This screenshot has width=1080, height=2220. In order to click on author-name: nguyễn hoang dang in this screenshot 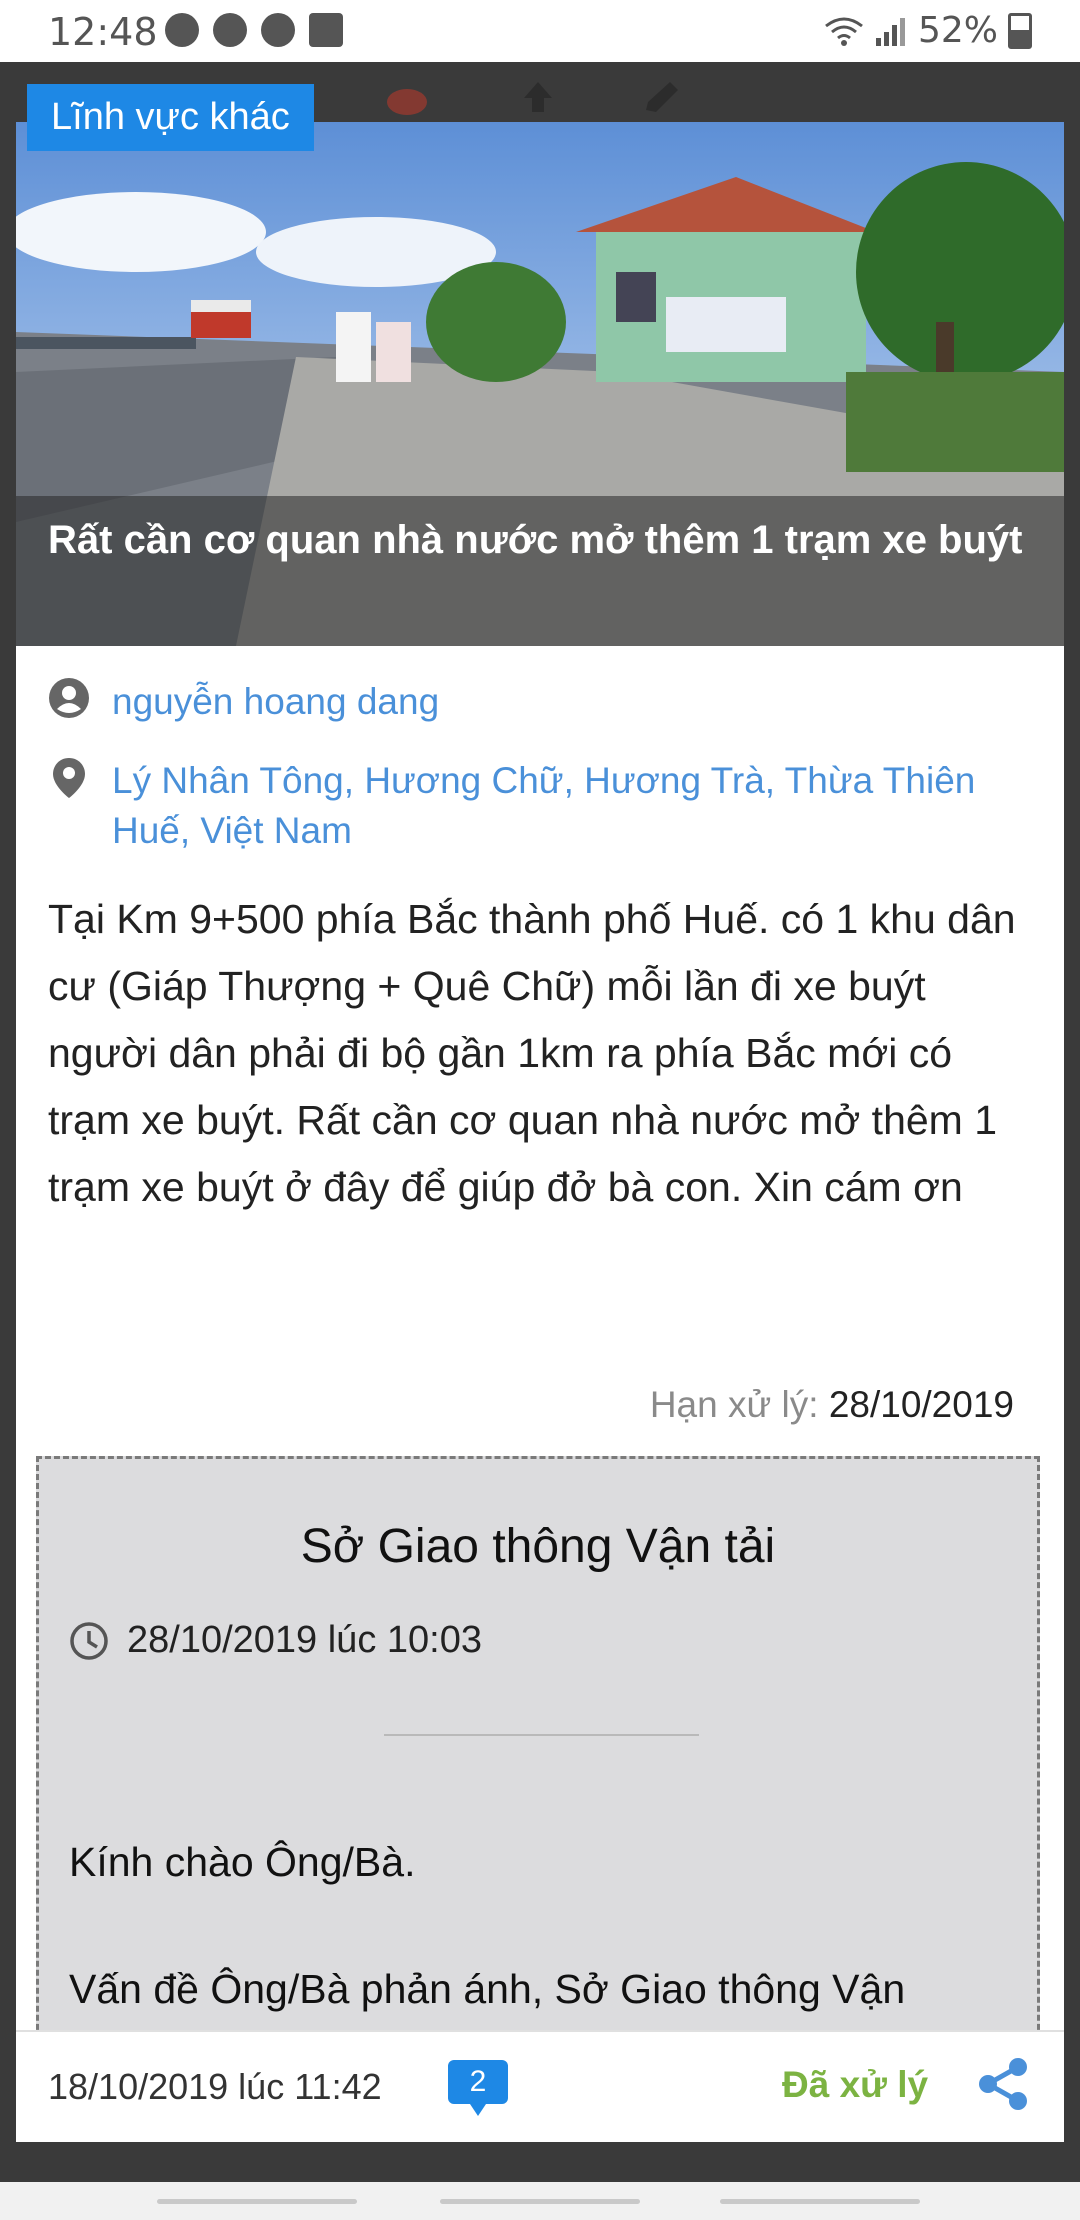, I will do `click(276, 701)`.